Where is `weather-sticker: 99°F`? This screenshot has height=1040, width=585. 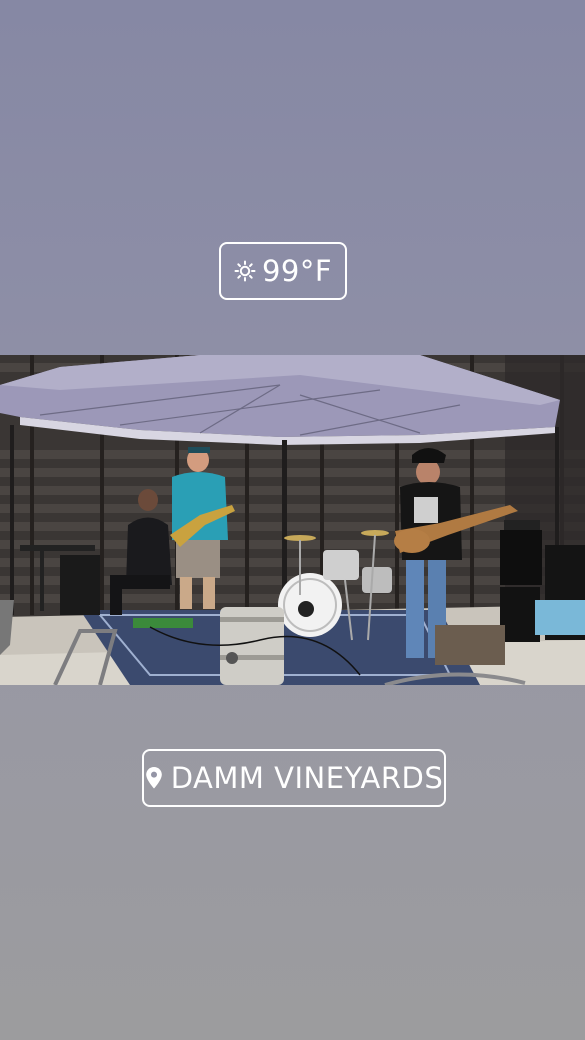 weather-sticker: 99°F is located at coordinates (283, 271).